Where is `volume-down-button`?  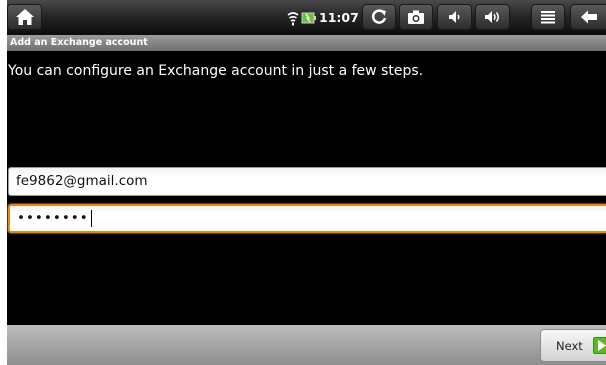
volume-down-button is located at coordinates (454, 17).